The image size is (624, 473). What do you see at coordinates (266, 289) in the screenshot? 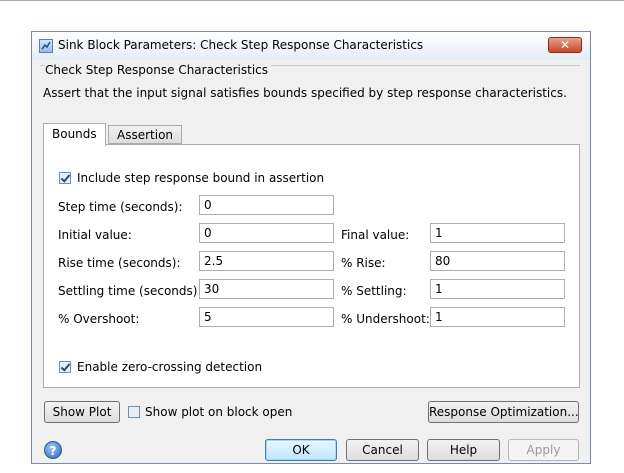
I see `settling-time-field` at bounding box center [266, 289].